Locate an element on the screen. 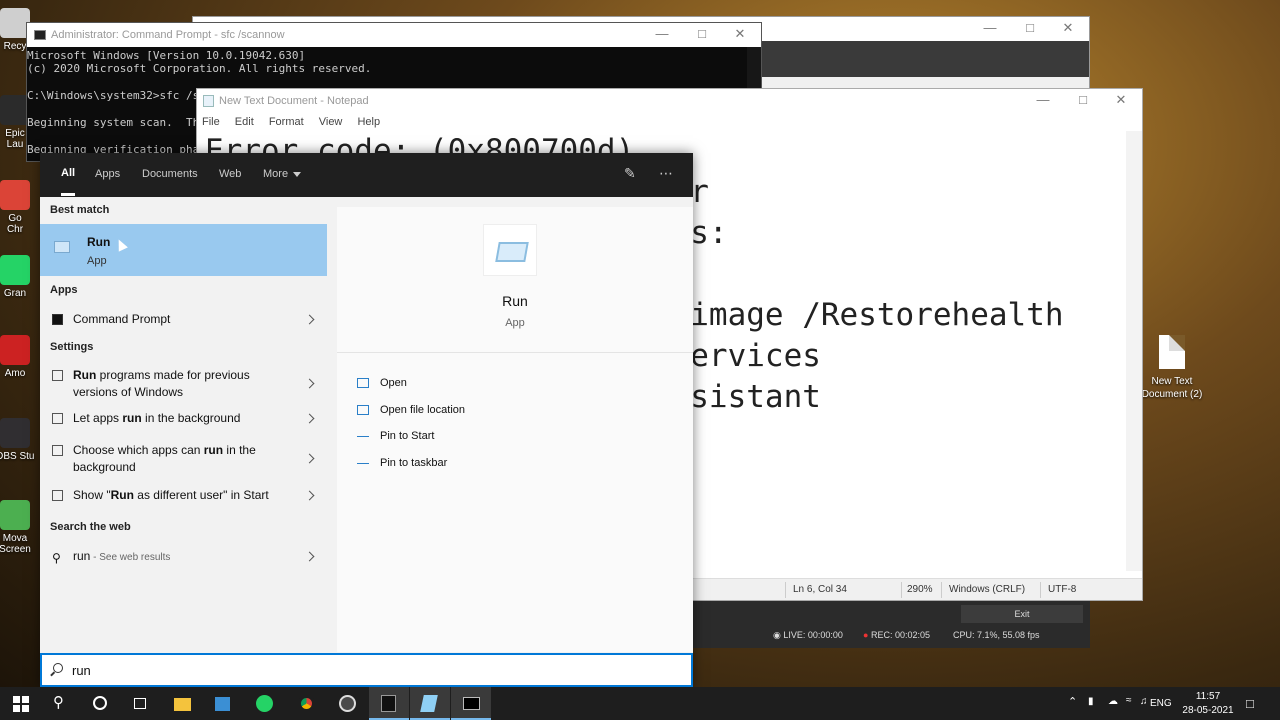 Image resolution: width=1280 pixels, height=720 pixels. cloud-icon: ☁ is located at coordinates (1113, 701).